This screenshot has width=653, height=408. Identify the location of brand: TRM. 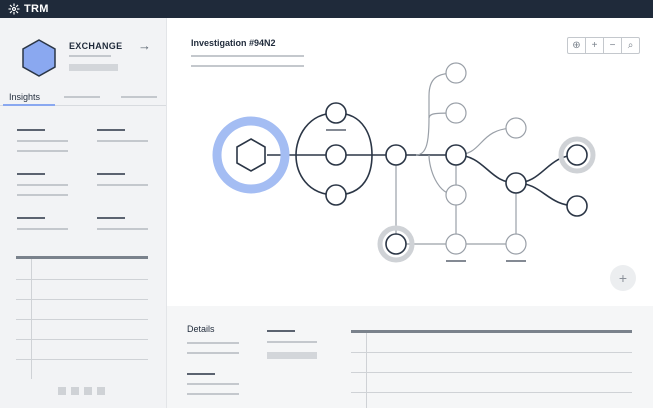
(28, 9).